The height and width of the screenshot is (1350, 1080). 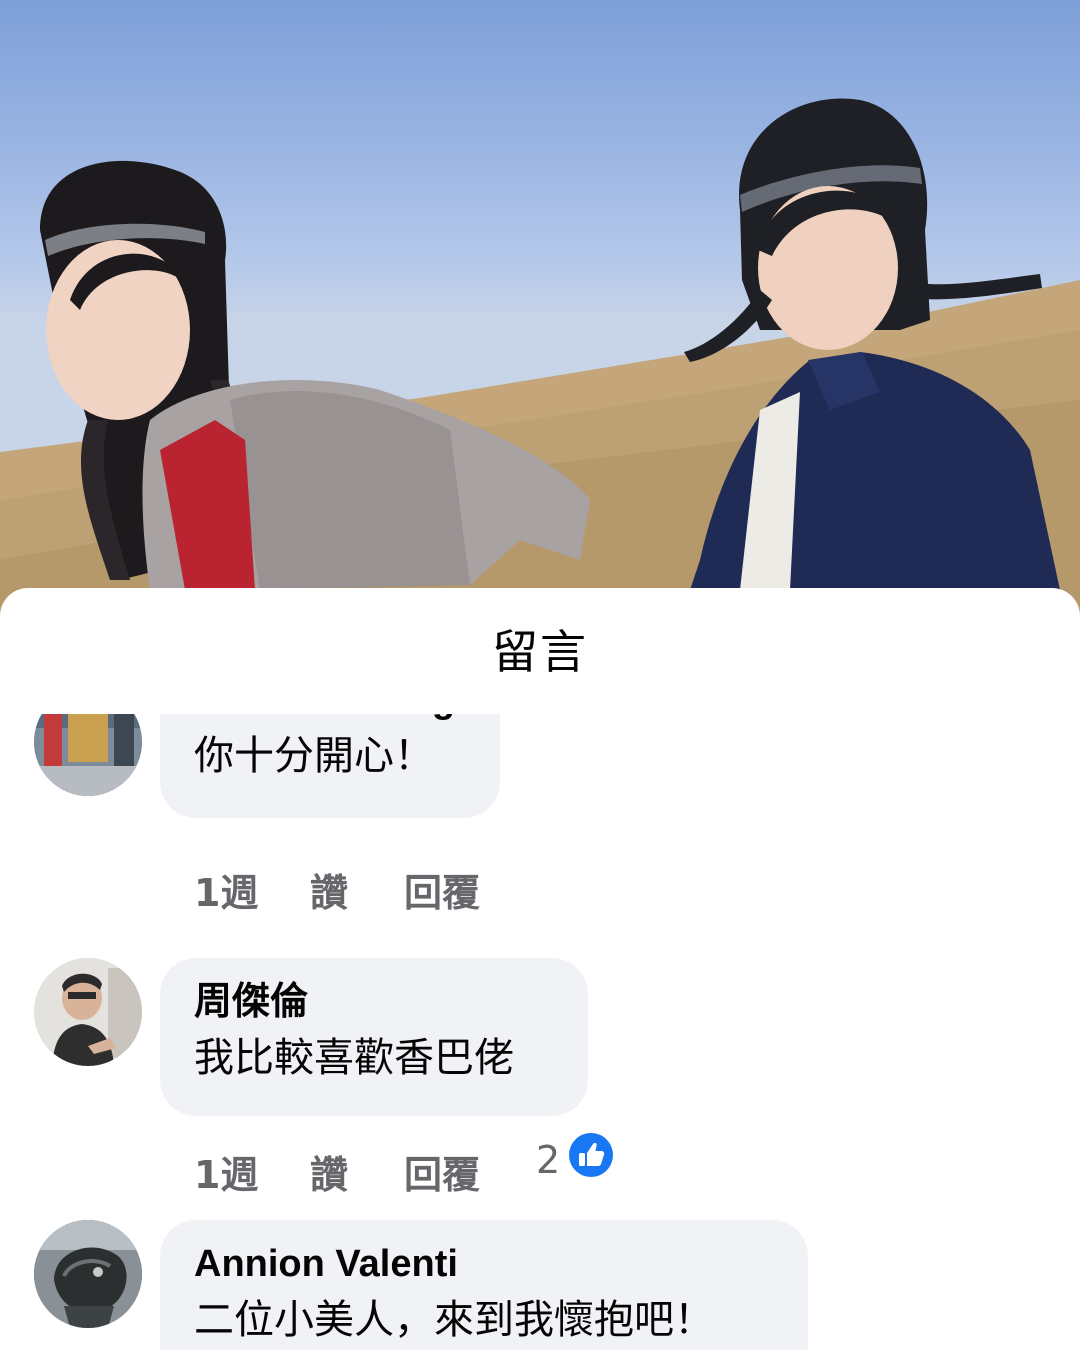 What do you see at coordinates (540, 652) in the screenshot?
I see `sheet-title: 留言` at bounding box center [540, 652].